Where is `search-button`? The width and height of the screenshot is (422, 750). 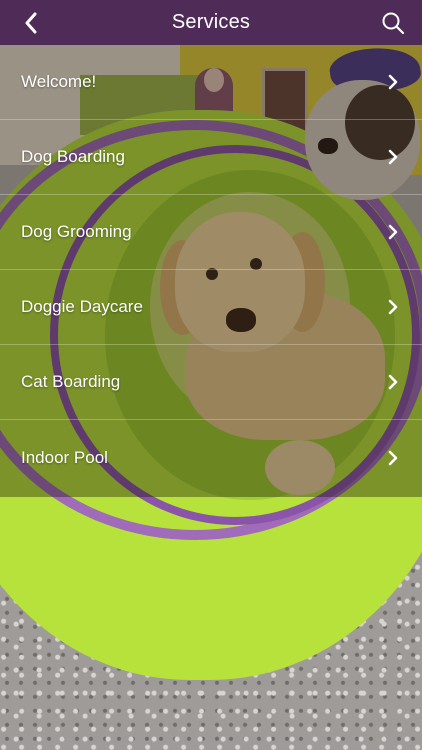
search-button is located at coordinates (393, 23).